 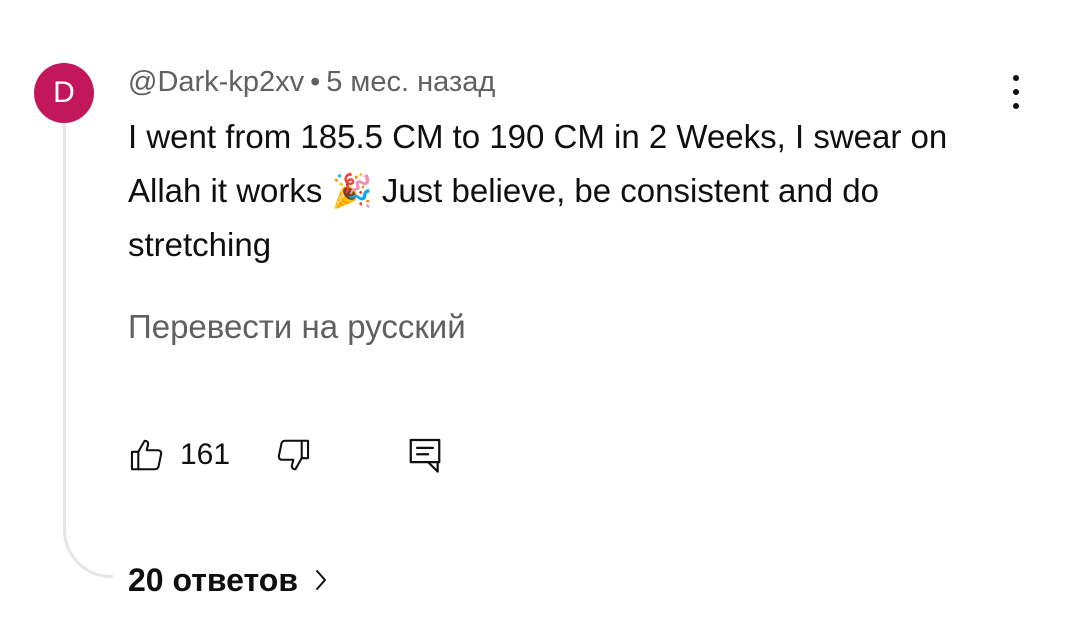 I want to click on thumb-up-icon, so click(x=146, y=455).